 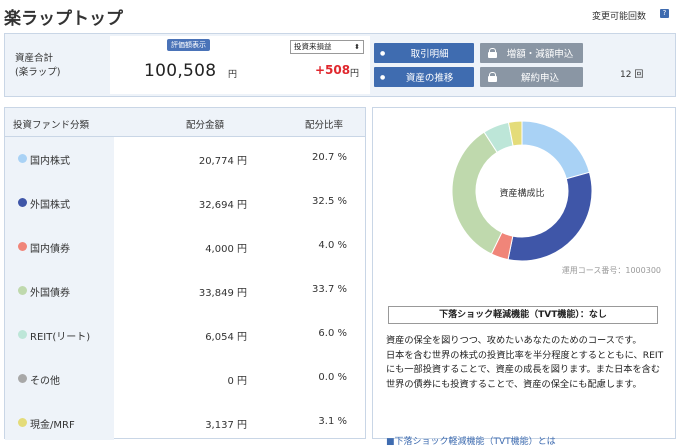 What do you see at coordinates (332, 377) in the screenshot?
I see `row-ratio: 0.0 %` at bounding box center [332, 377].